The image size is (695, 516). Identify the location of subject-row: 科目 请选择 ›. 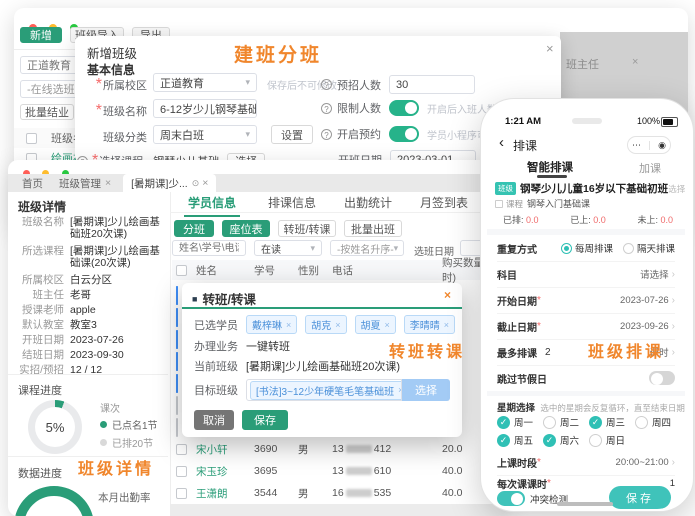
(586, 274).